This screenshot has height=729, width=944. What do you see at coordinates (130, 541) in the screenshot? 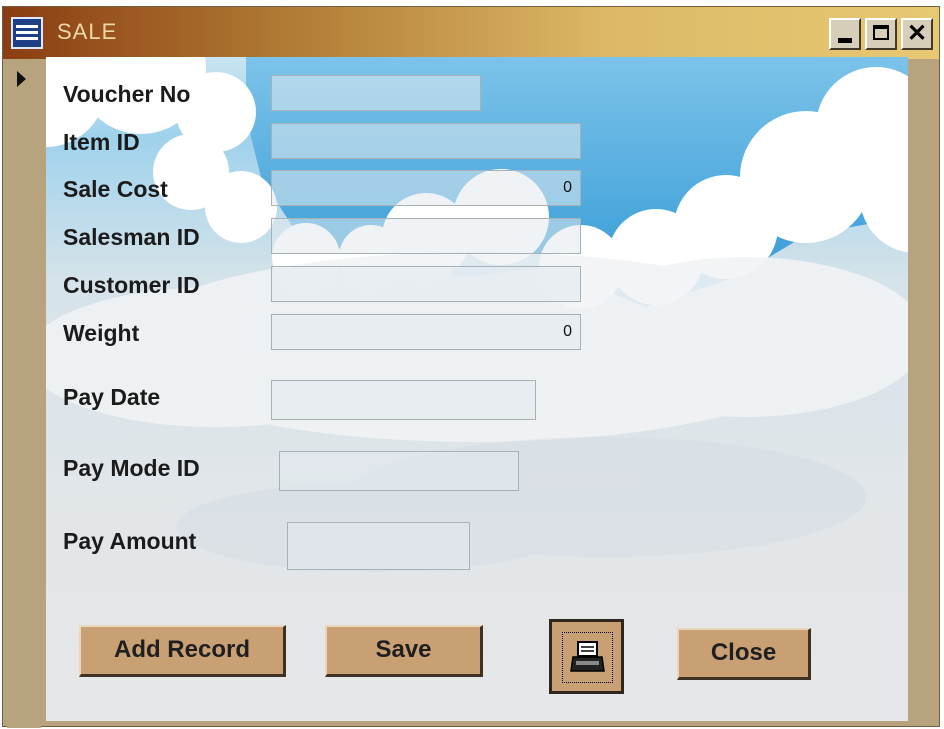
I see `label-pay-amount: Pay Amount` at bounding box center [130, 541].